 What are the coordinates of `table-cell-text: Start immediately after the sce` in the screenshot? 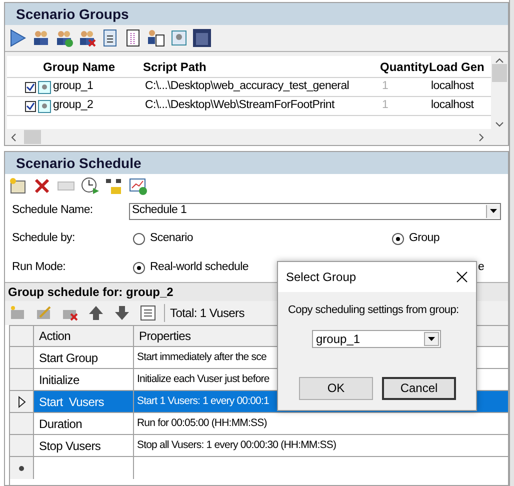 It's located at (201, 357).